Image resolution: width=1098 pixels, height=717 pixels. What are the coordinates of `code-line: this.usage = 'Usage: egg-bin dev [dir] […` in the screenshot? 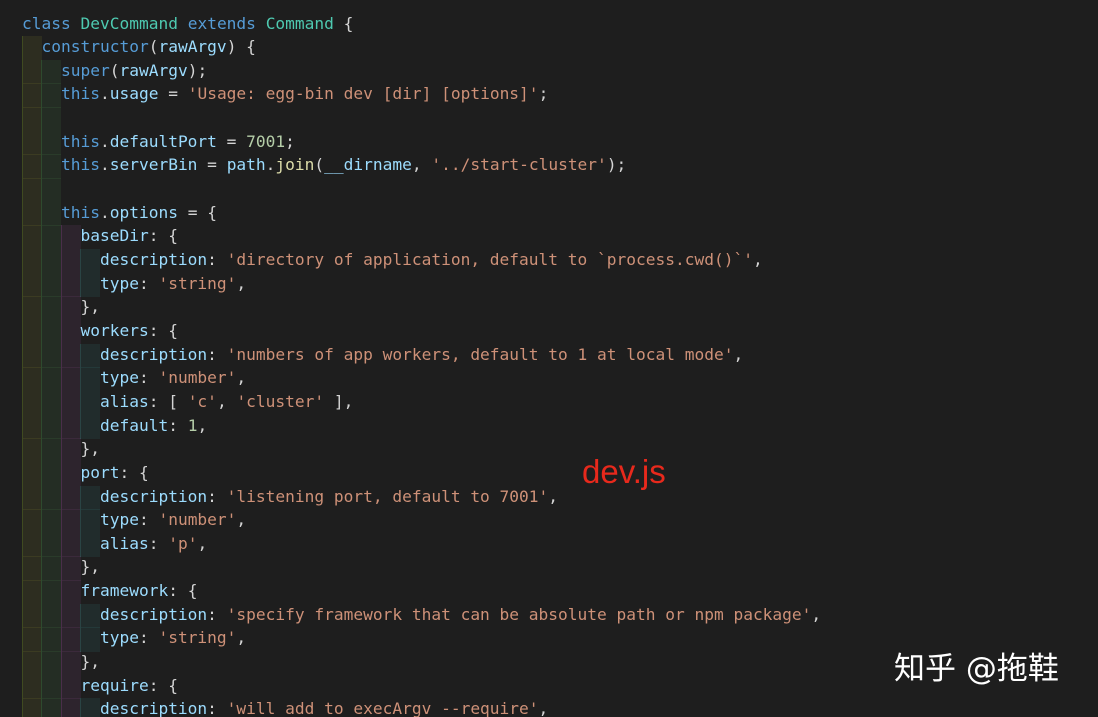 It's located at (285, 94).